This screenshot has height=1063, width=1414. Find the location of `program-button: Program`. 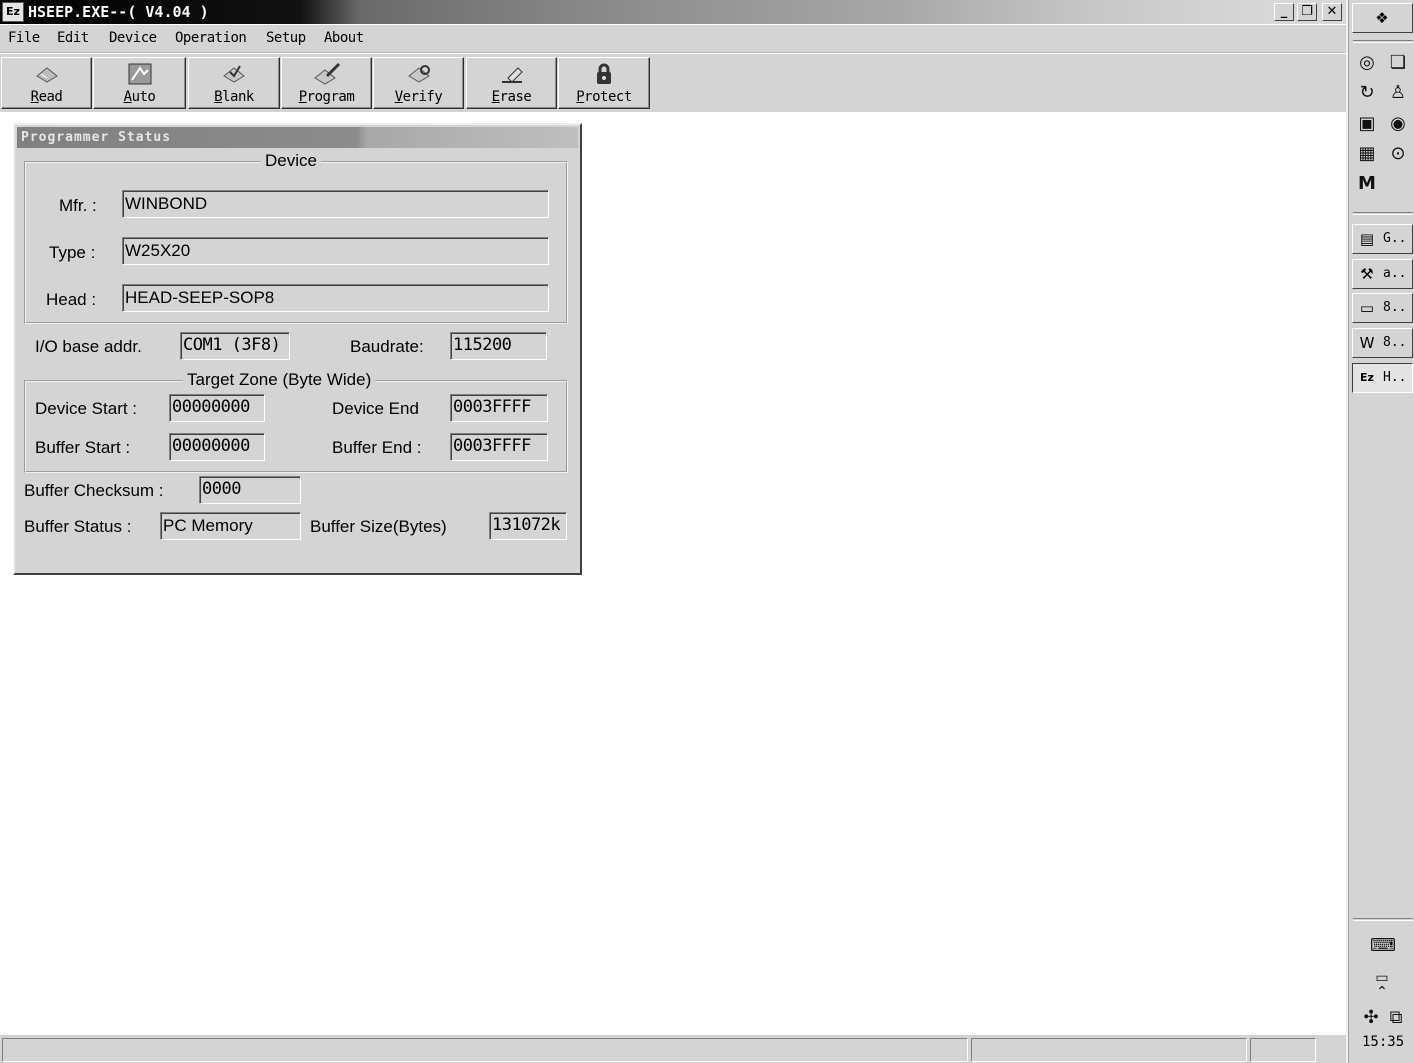

program-button: Program is located at coordinates (326, 83).